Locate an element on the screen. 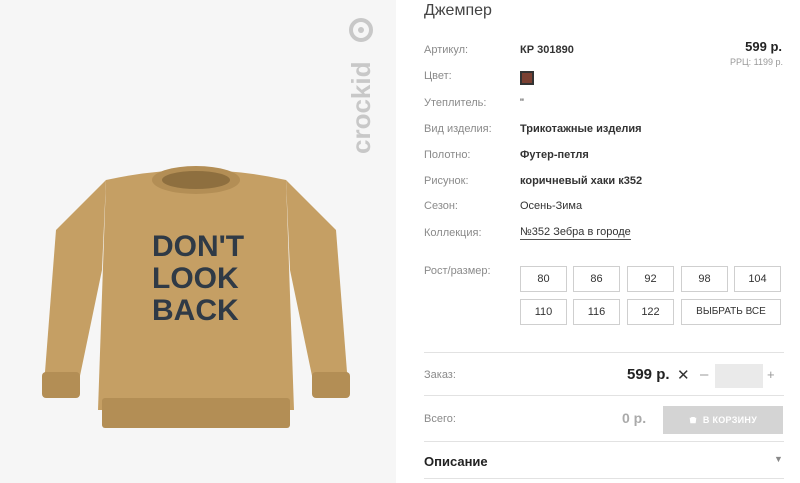 The width and height of the screenshot is (800, 483). order-price: 599 р. is located at coordinates (648, 374).